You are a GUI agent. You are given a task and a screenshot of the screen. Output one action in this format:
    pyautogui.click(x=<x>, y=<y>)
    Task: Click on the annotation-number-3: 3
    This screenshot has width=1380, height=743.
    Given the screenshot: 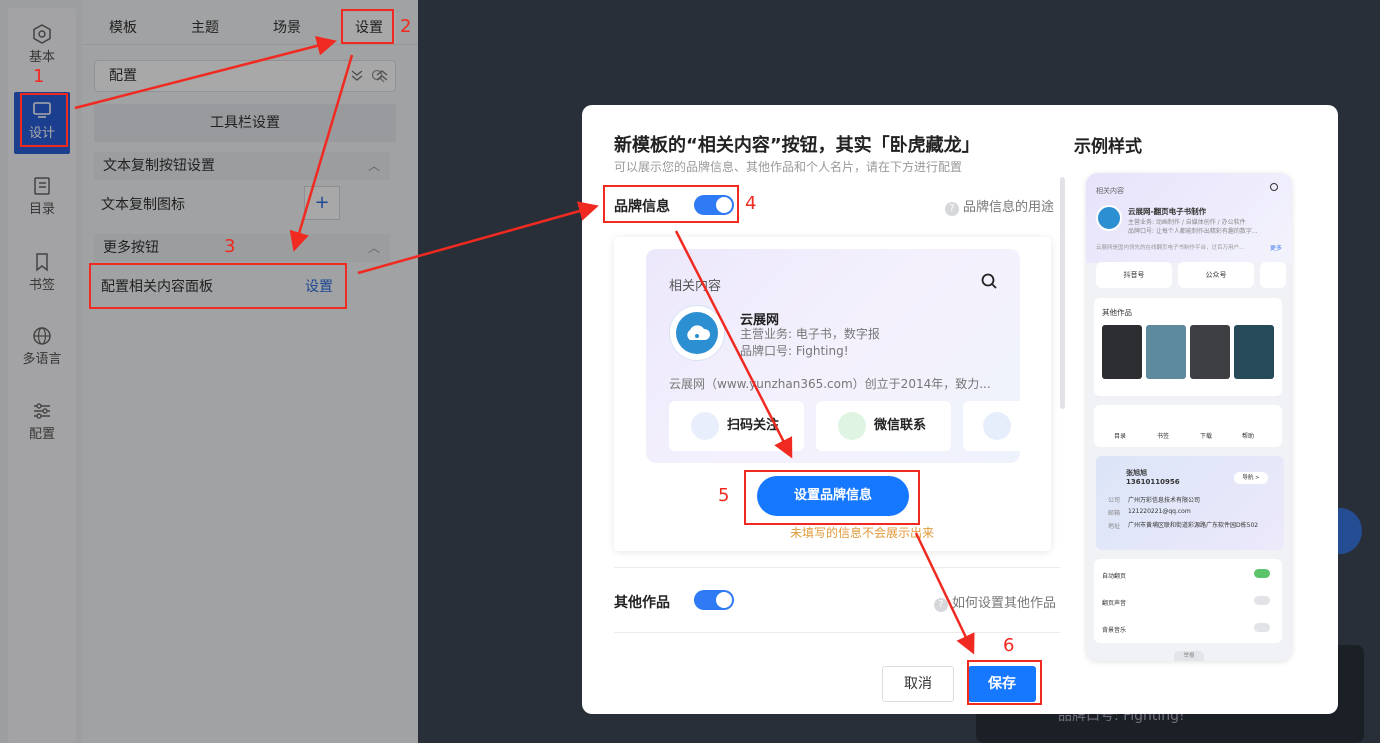 What is the action you would take?
    pyautogui.click(x=230, y=246)
    